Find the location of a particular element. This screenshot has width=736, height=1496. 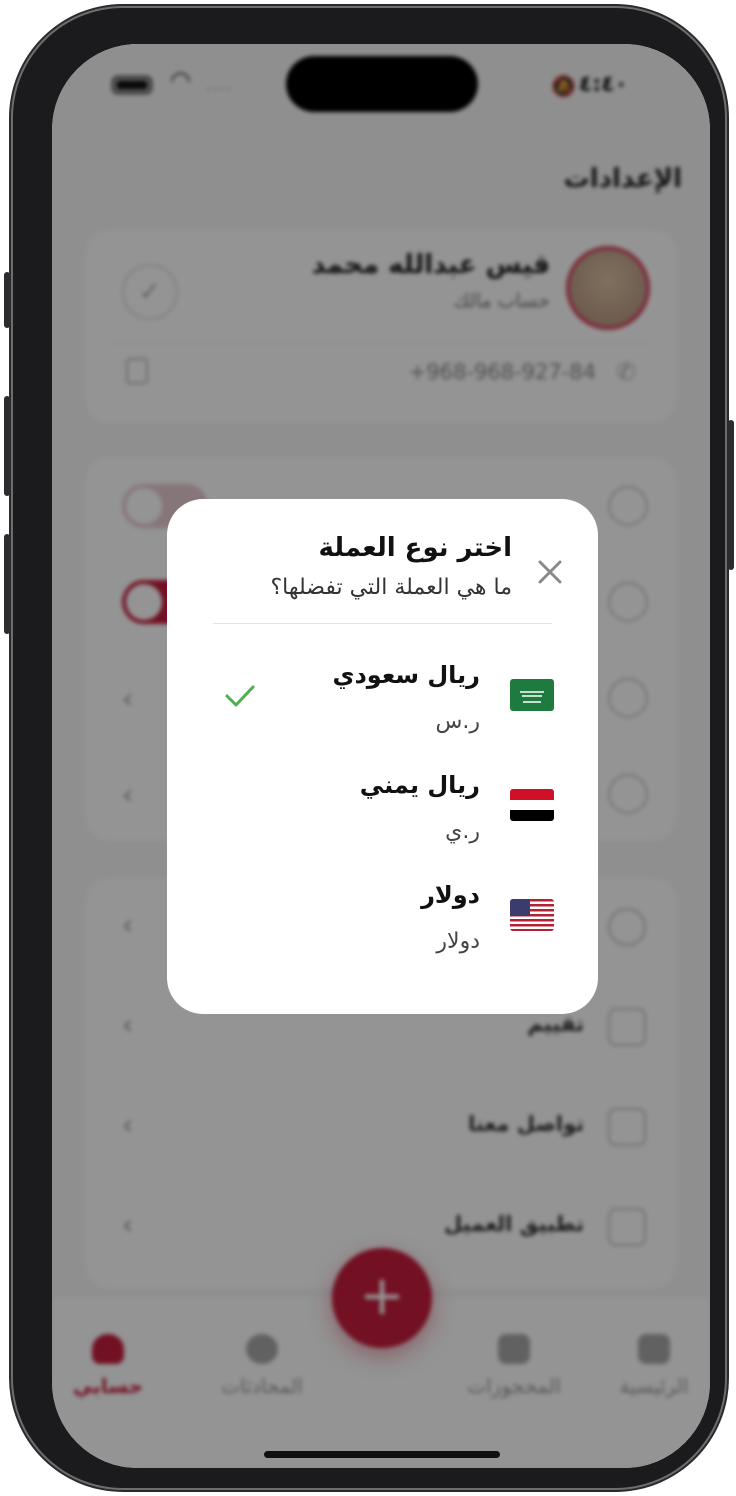

dialog-title: اختر نوع العملة is located at coordinates (415, 548).